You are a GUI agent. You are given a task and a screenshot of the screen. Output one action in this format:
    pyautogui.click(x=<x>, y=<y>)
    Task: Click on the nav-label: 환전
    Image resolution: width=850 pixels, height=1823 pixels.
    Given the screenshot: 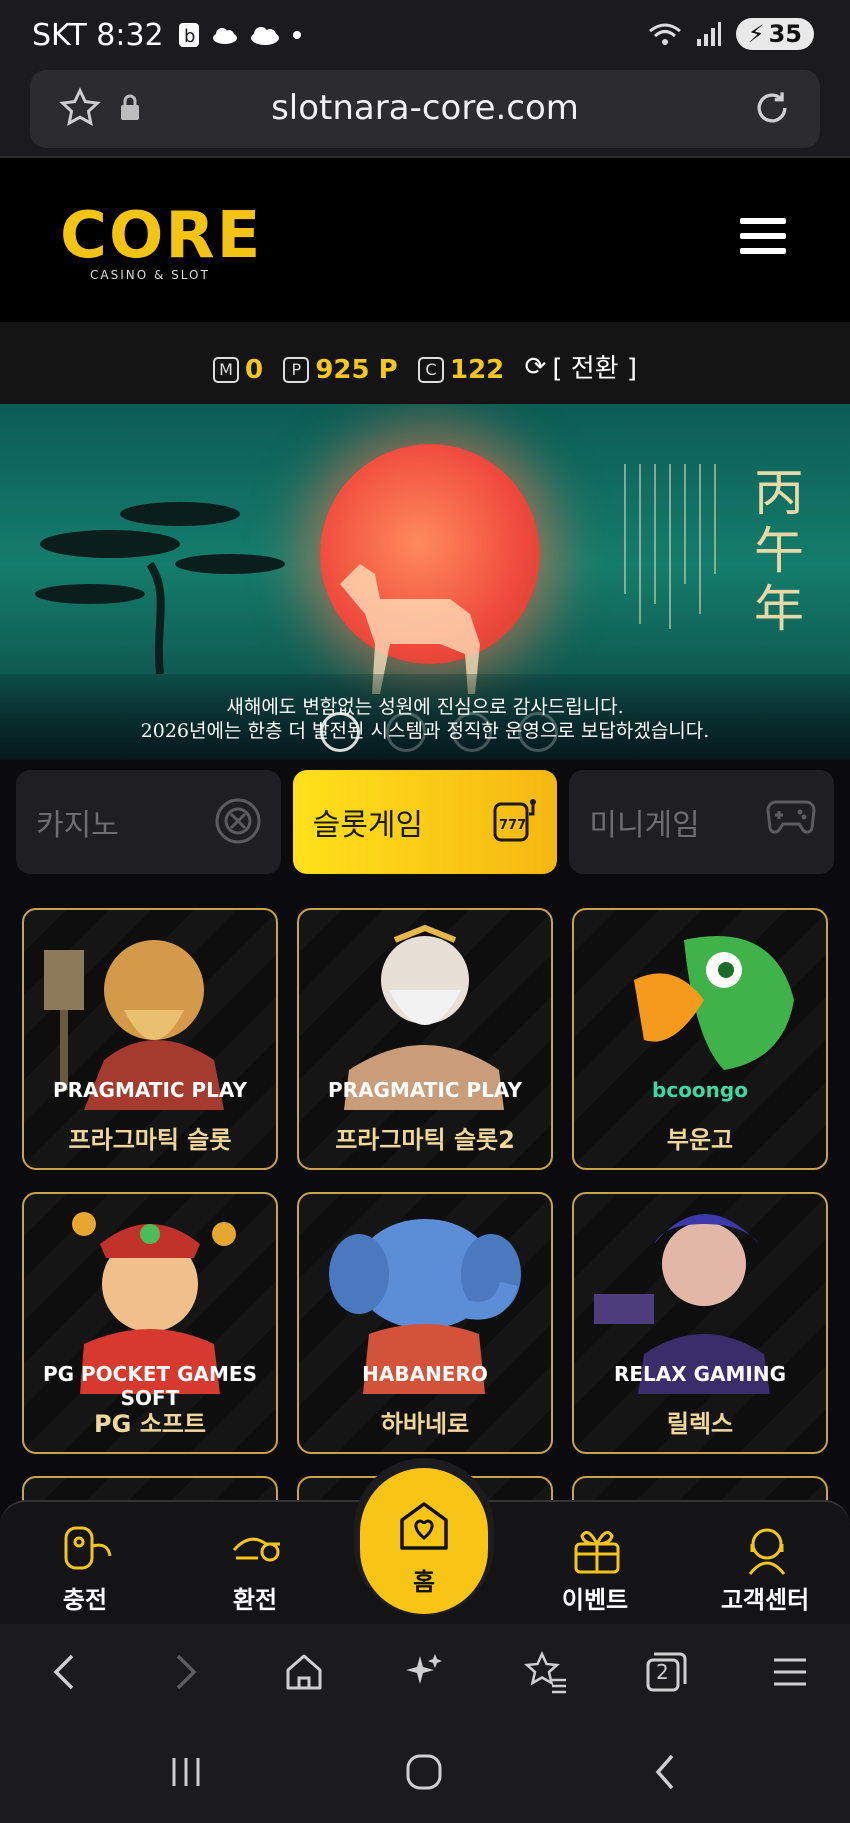 What is the action you would take?
    pyautogui.click(x=255, y=1600)
    